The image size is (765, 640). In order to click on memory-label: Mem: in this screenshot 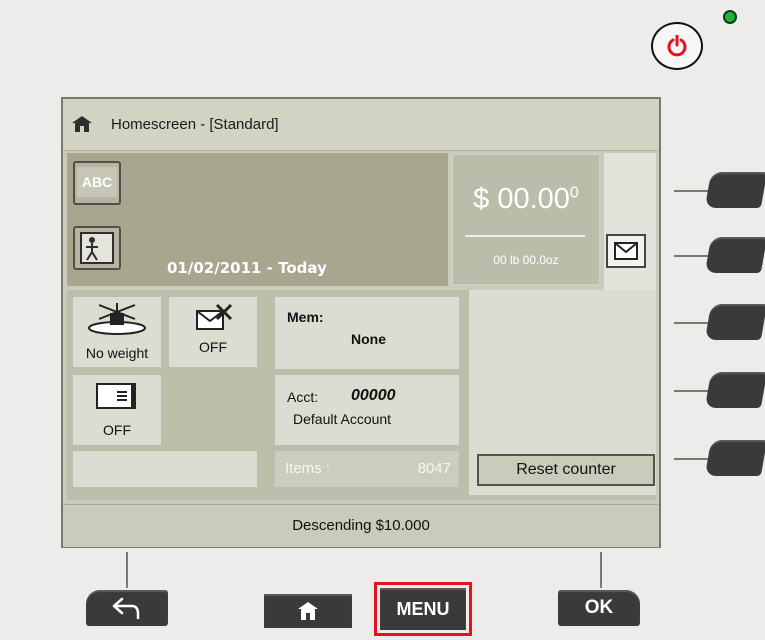, I will do `click(305, 317)`.